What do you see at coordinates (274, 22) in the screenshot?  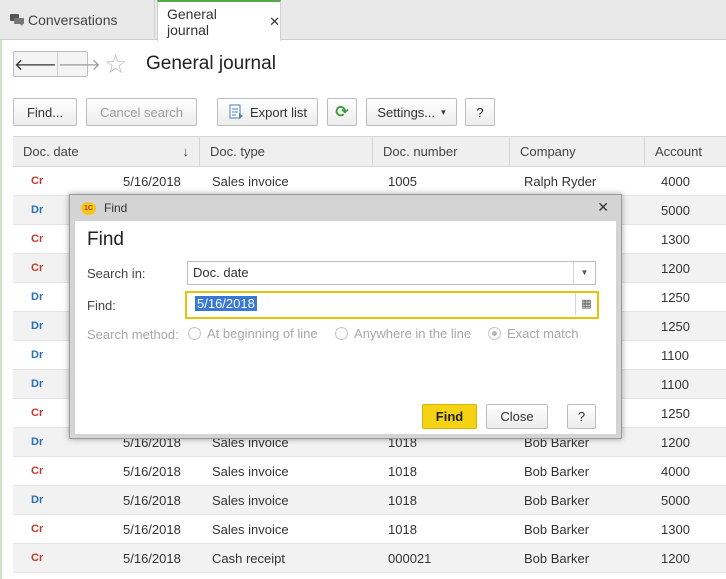 I see `close-icon: ✕` at bounding box center [274, 22].